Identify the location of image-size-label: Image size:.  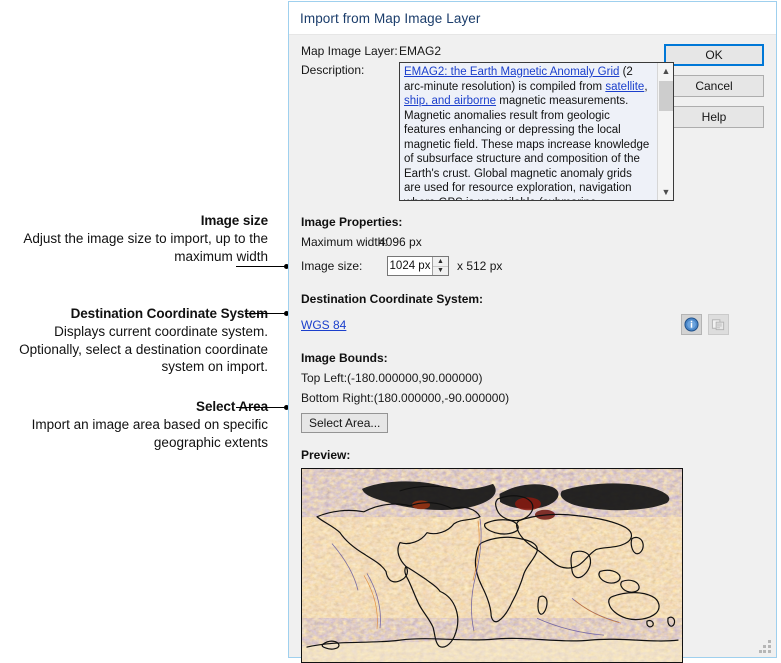
(332, 266).